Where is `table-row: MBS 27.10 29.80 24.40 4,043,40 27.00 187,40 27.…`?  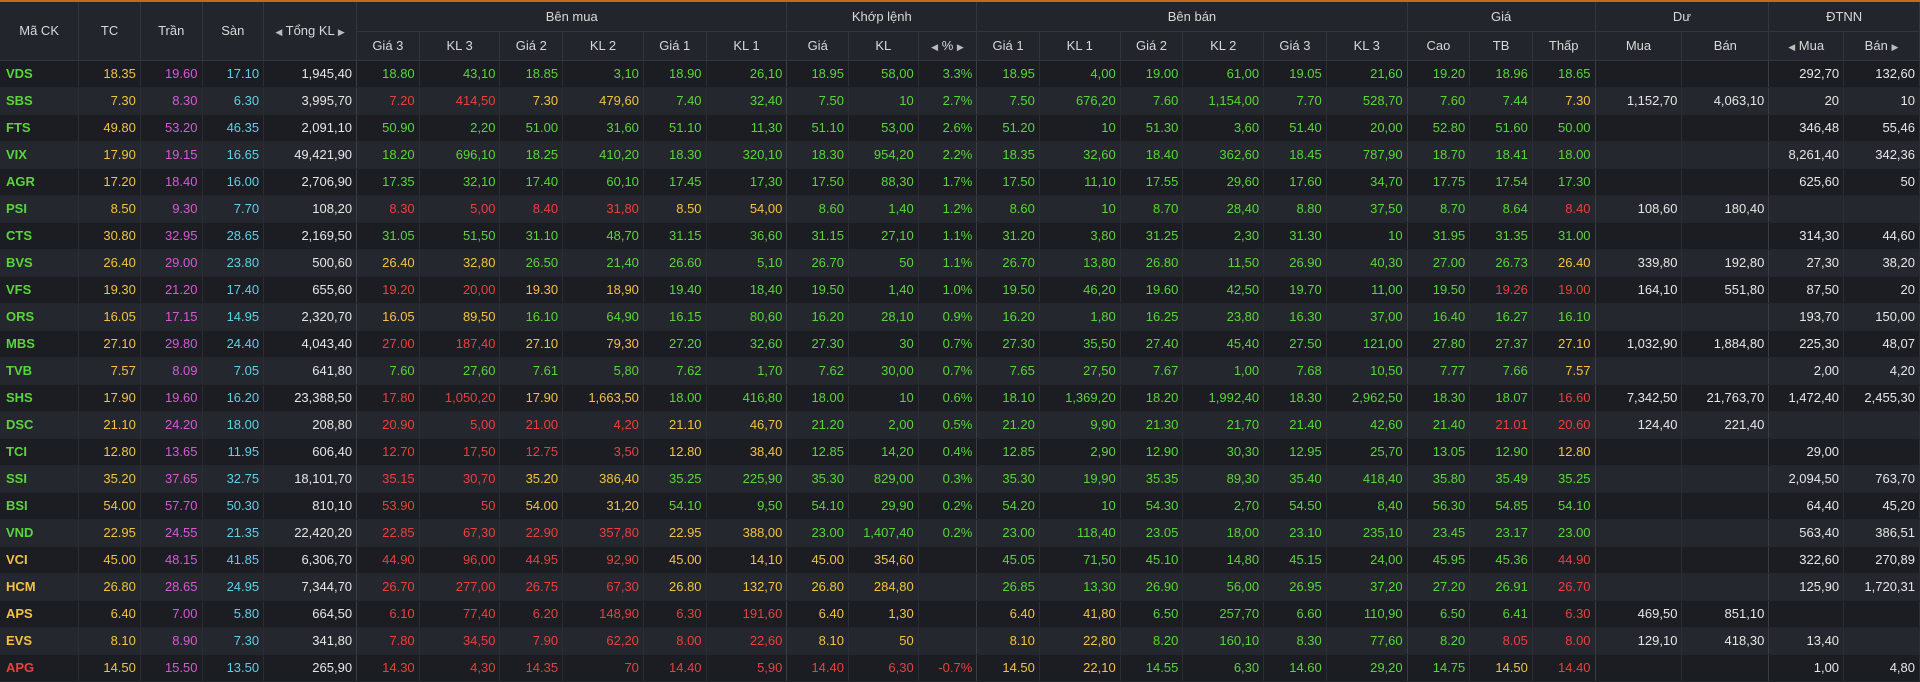
table-row: MBS 27.10 29.80 24.40 4,043,40 27.00 187,40 27.… is located at coordinates (960, 344).